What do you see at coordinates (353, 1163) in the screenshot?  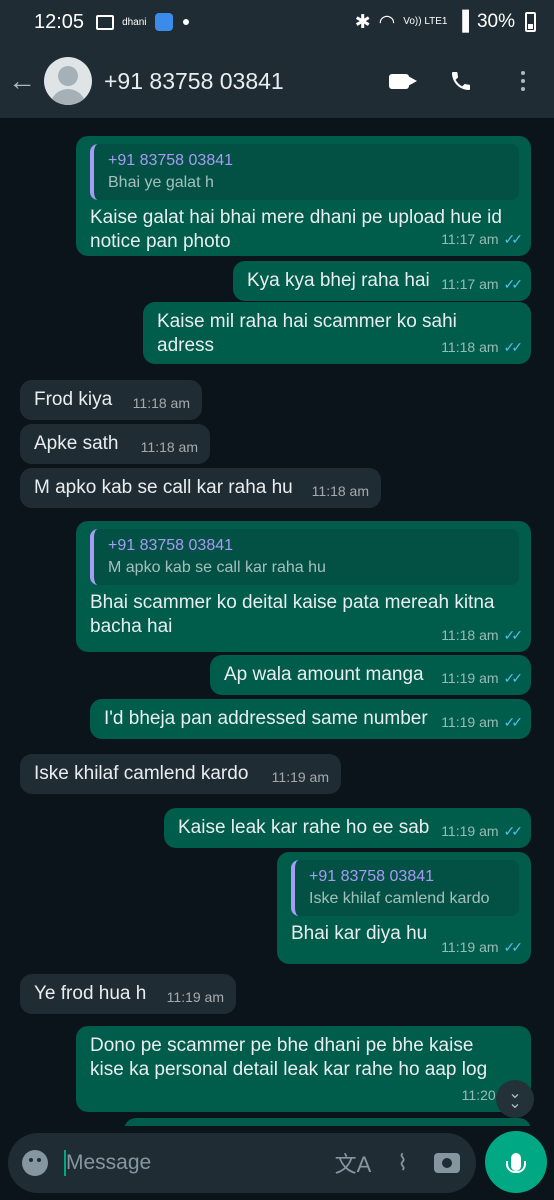 I see `translate-icon: 文A` at bounding box center [353, 1163].